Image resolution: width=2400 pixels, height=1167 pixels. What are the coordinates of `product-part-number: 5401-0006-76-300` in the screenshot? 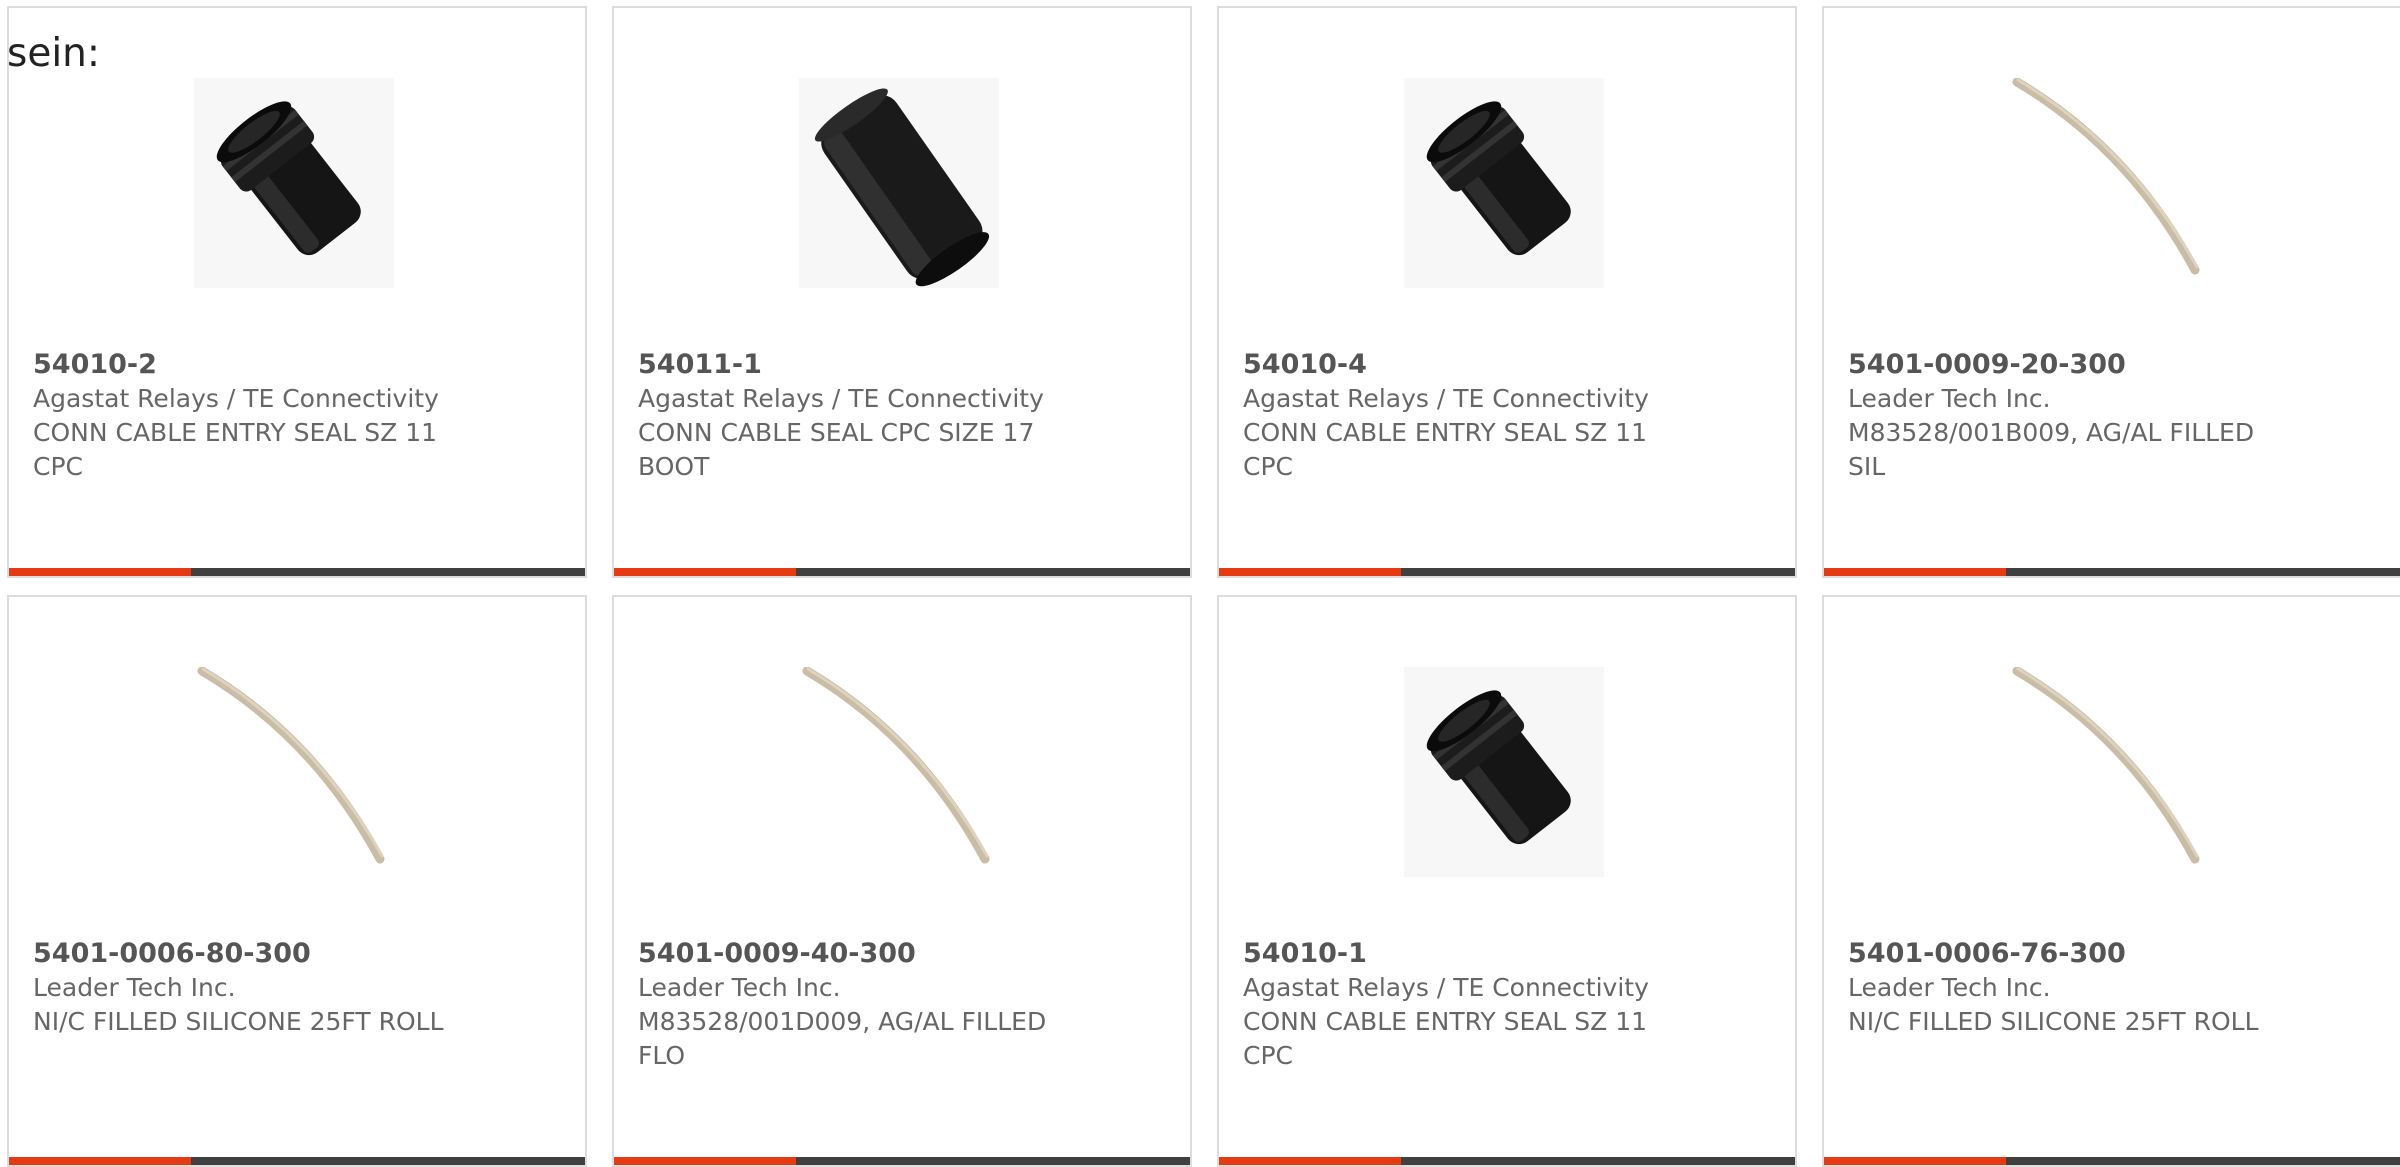 It's located at (2108, 954).